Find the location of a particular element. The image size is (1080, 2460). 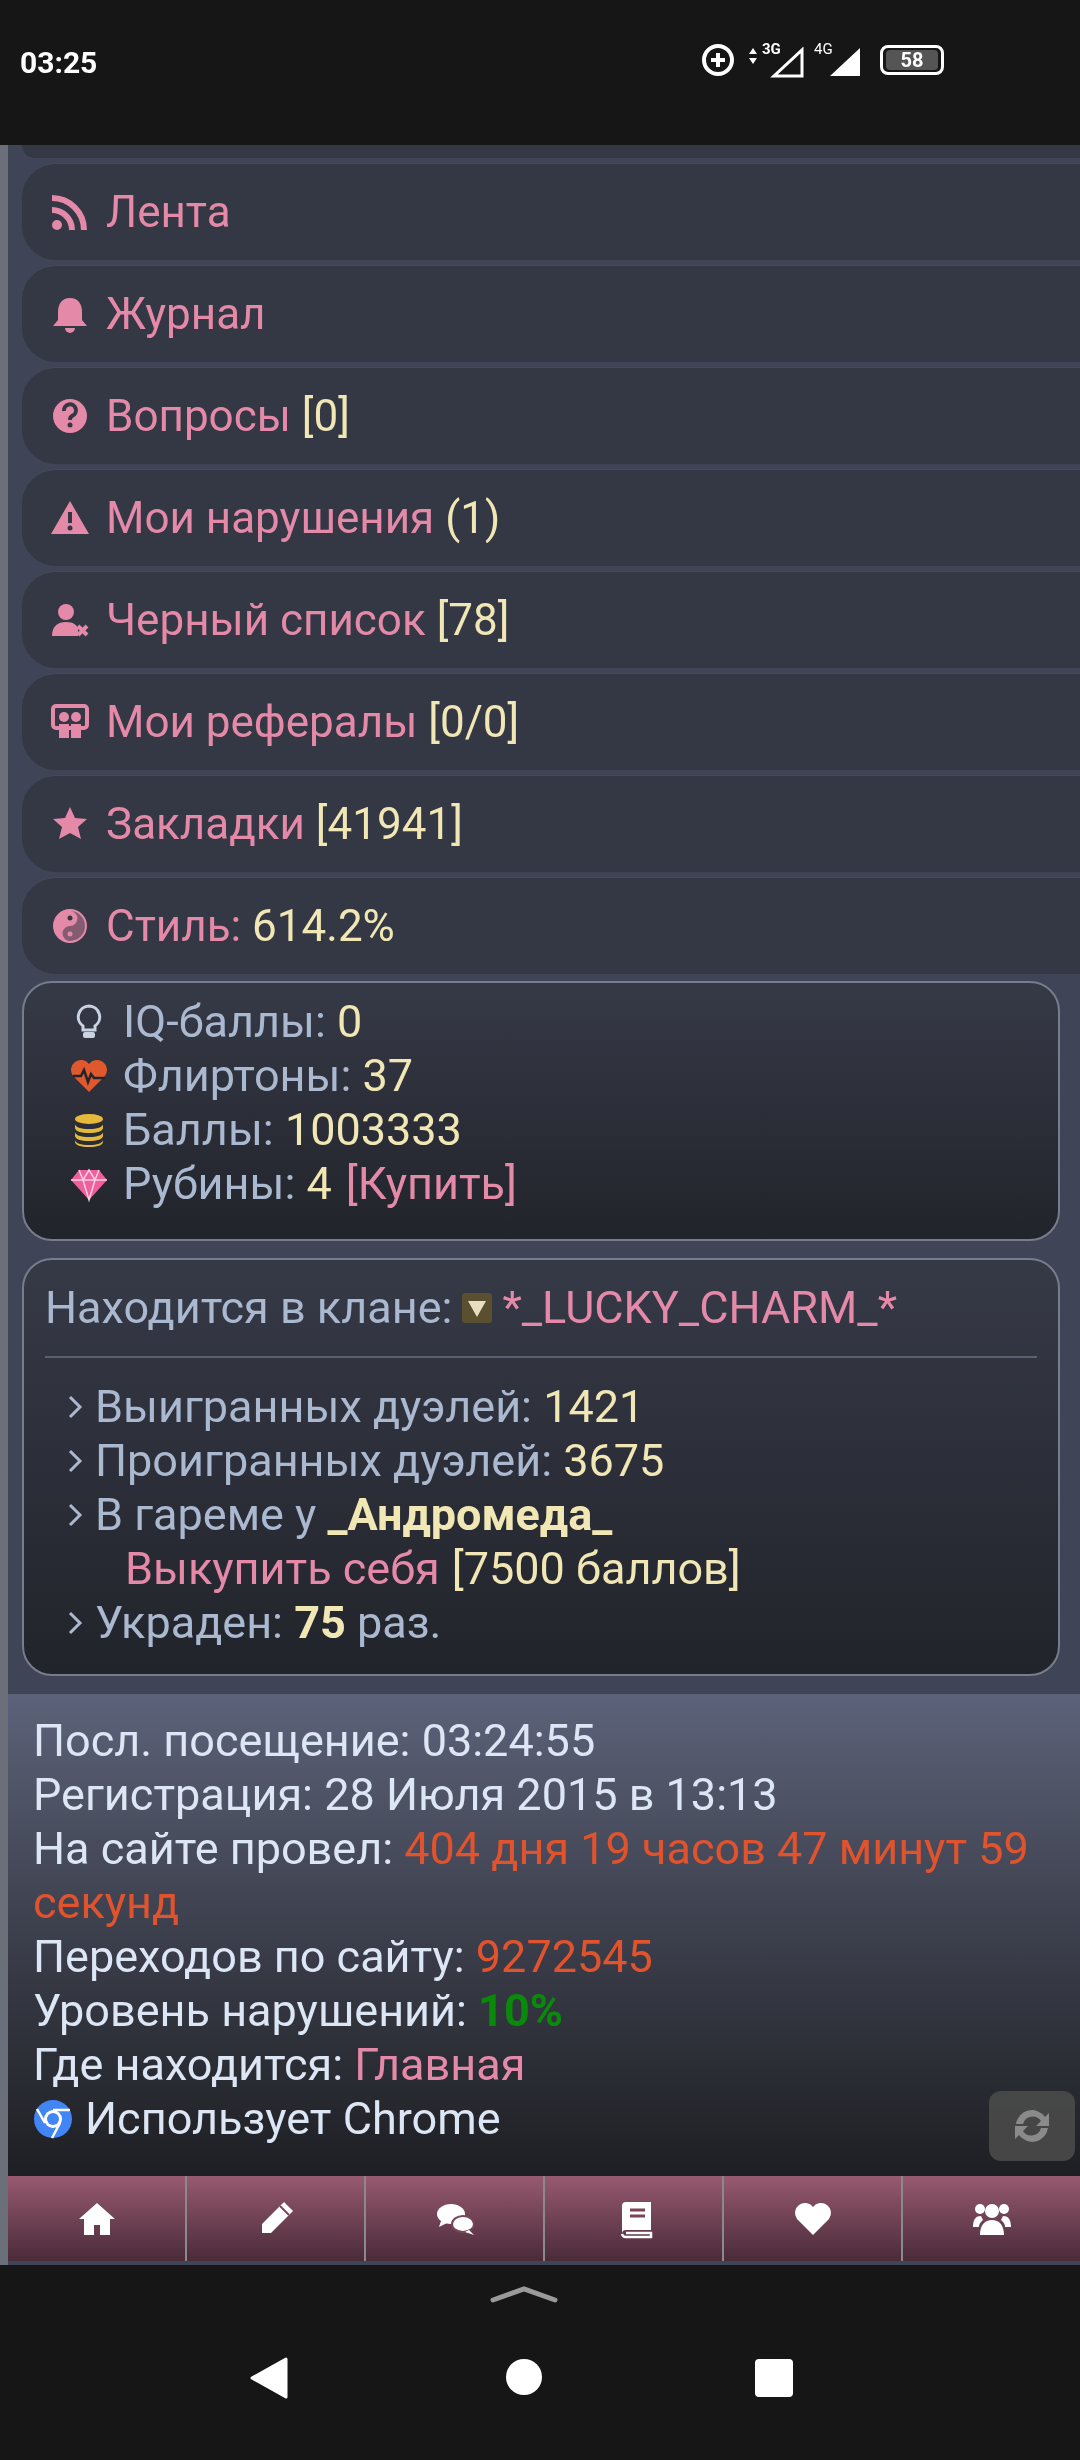

info-line: На сайте провел: 404 дня 19 часов 47 минут 59 секунд is located at coordinates (531, 1876).